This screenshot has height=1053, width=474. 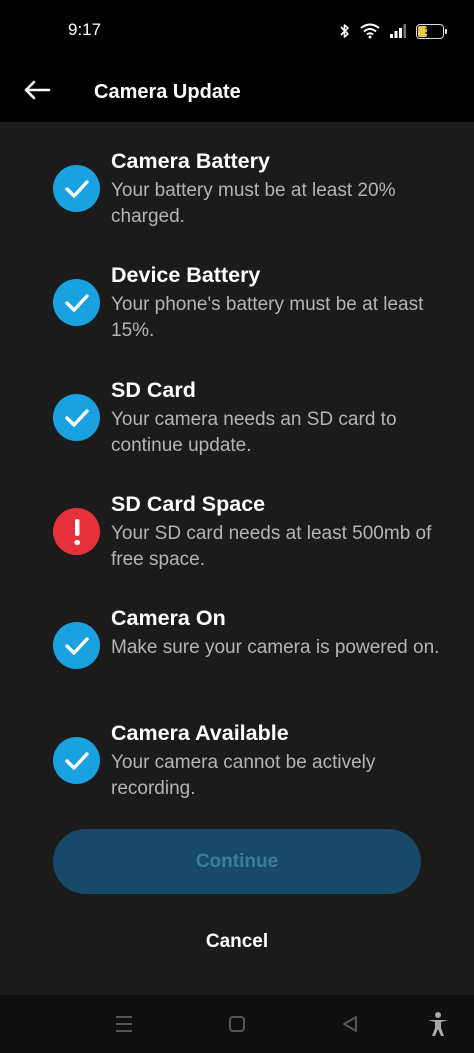 What do you see at coordinates (167, 91) in the screenshot?
I see `page-title: Camera Update` at bounding box center [167, 91].